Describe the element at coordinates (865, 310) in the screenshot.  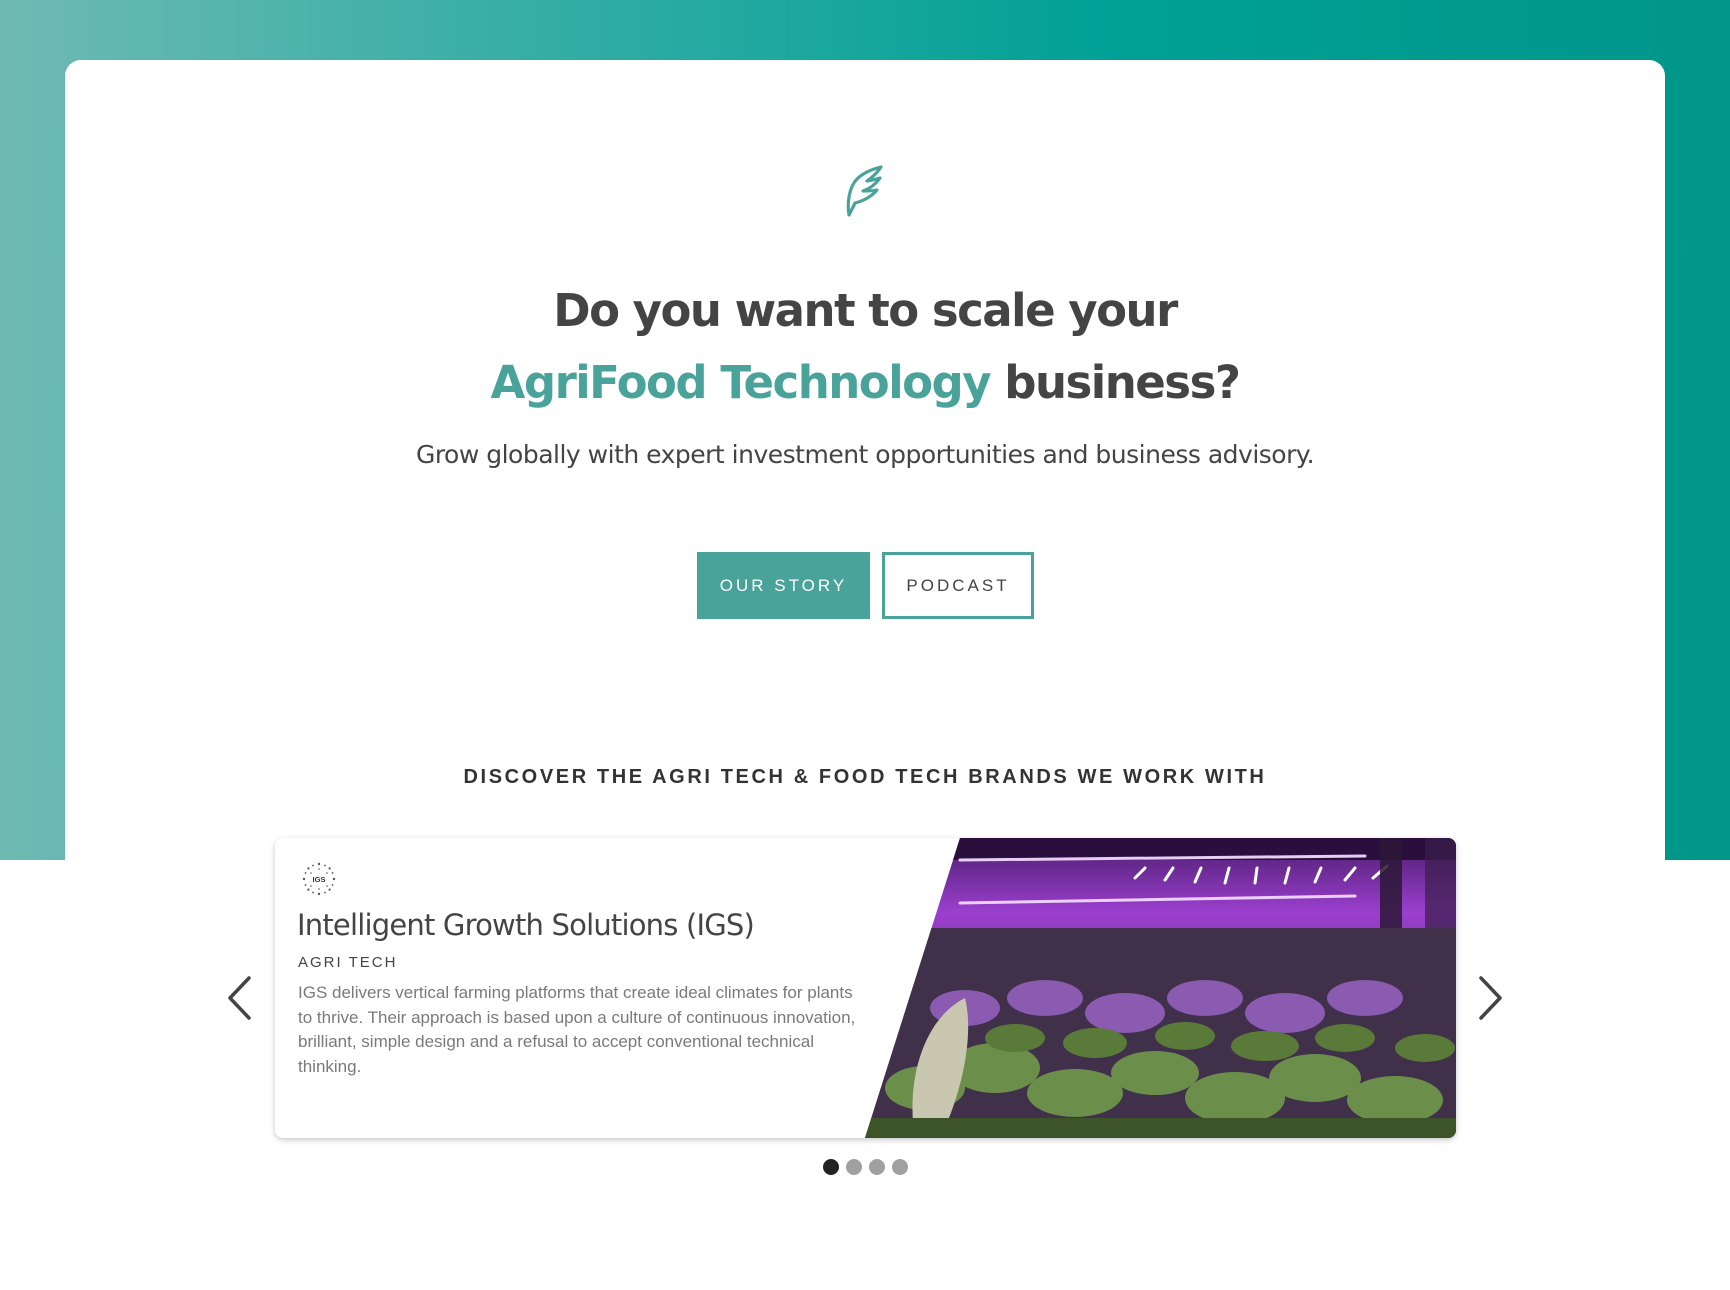
I see `headline-line1: Do you want to scale your` at that location.